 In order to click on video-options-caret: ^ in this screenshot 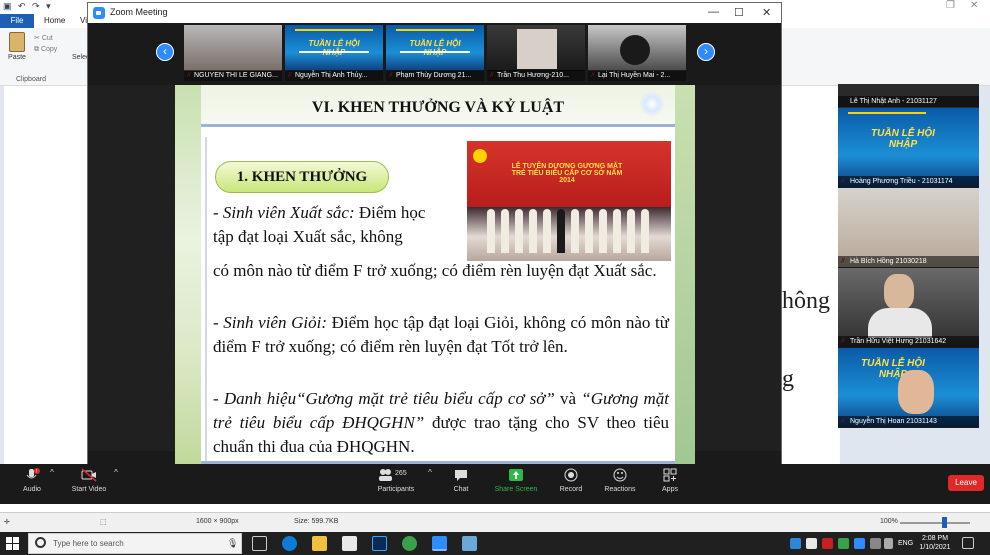, I will do `click(116, 472)`.